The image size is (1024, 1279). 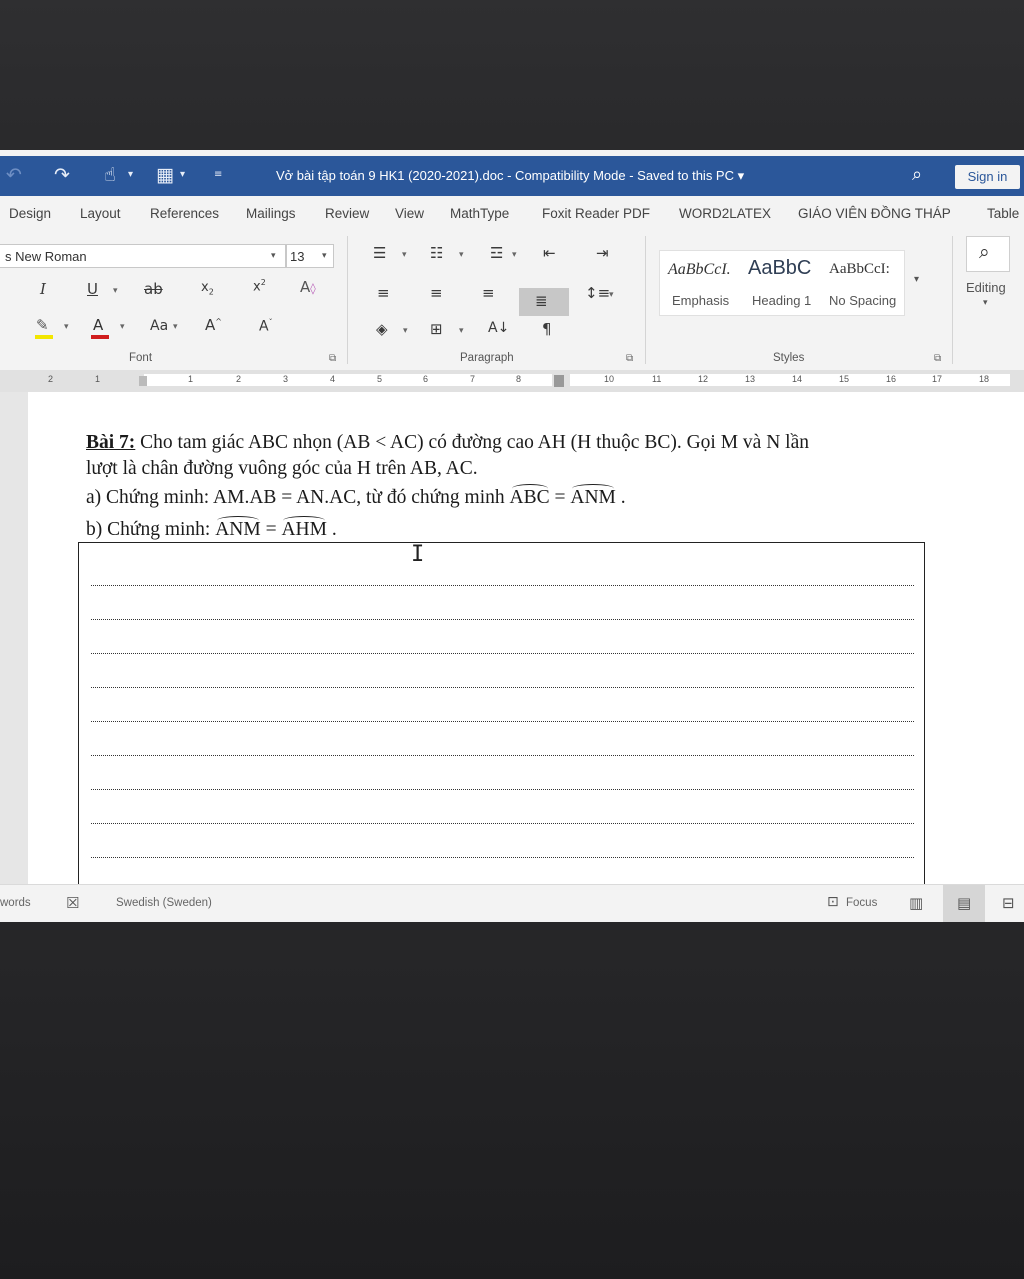 I want to click on highlight-icon: ✎, so click(x=42, y=325).